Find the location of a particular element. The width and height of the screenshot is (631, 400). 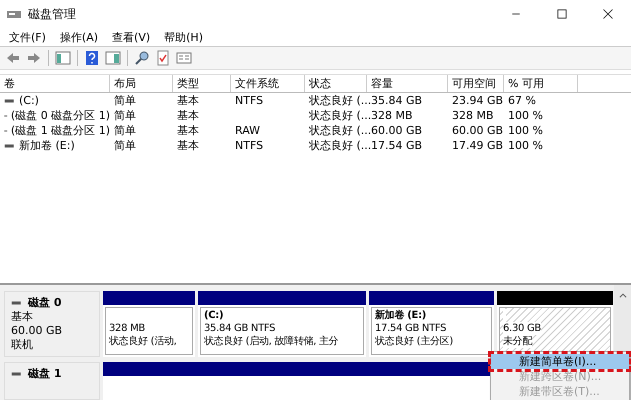

partition-label: 新加卷 (E:) is located at coordinates (400, 315).